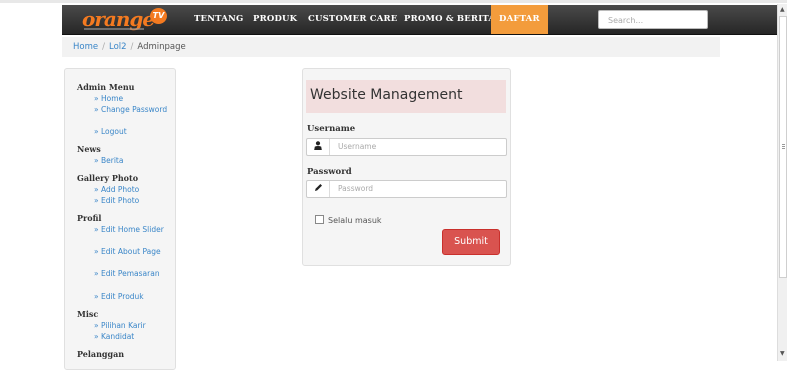 The height and width of the screenshot is (370, 787). Describe the element at coordinates (391, 47) in the screenshot. I see `breadcrumb: Home / Lol2/Adminpage` at that location.